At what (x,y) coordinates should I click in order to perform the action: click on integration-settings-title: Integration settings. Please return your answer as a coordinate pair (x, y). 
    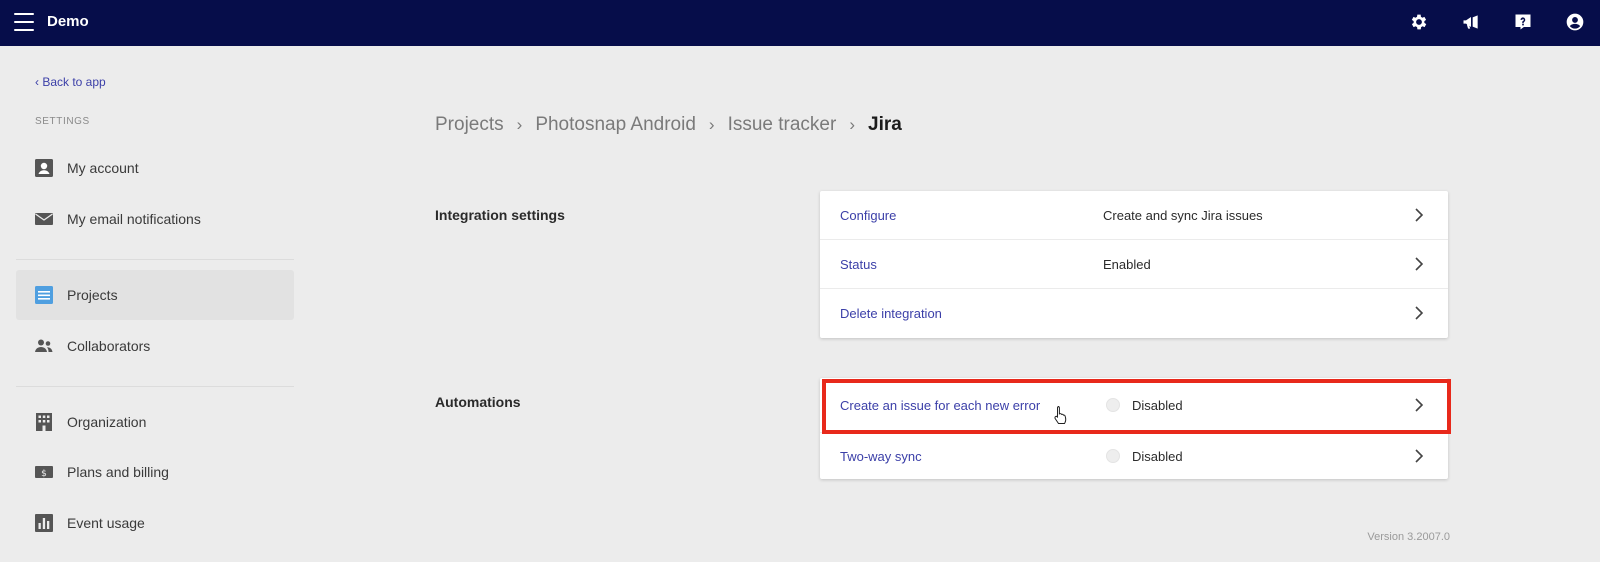
    Looking at the image, I should click on (500, 215).